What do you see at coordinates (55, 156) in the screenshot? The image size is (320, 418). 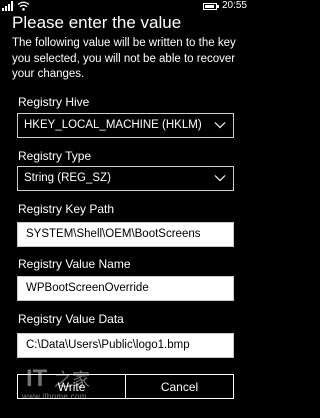 I see `registry-type-label: Registry Type` at bounding box center [55, 156].